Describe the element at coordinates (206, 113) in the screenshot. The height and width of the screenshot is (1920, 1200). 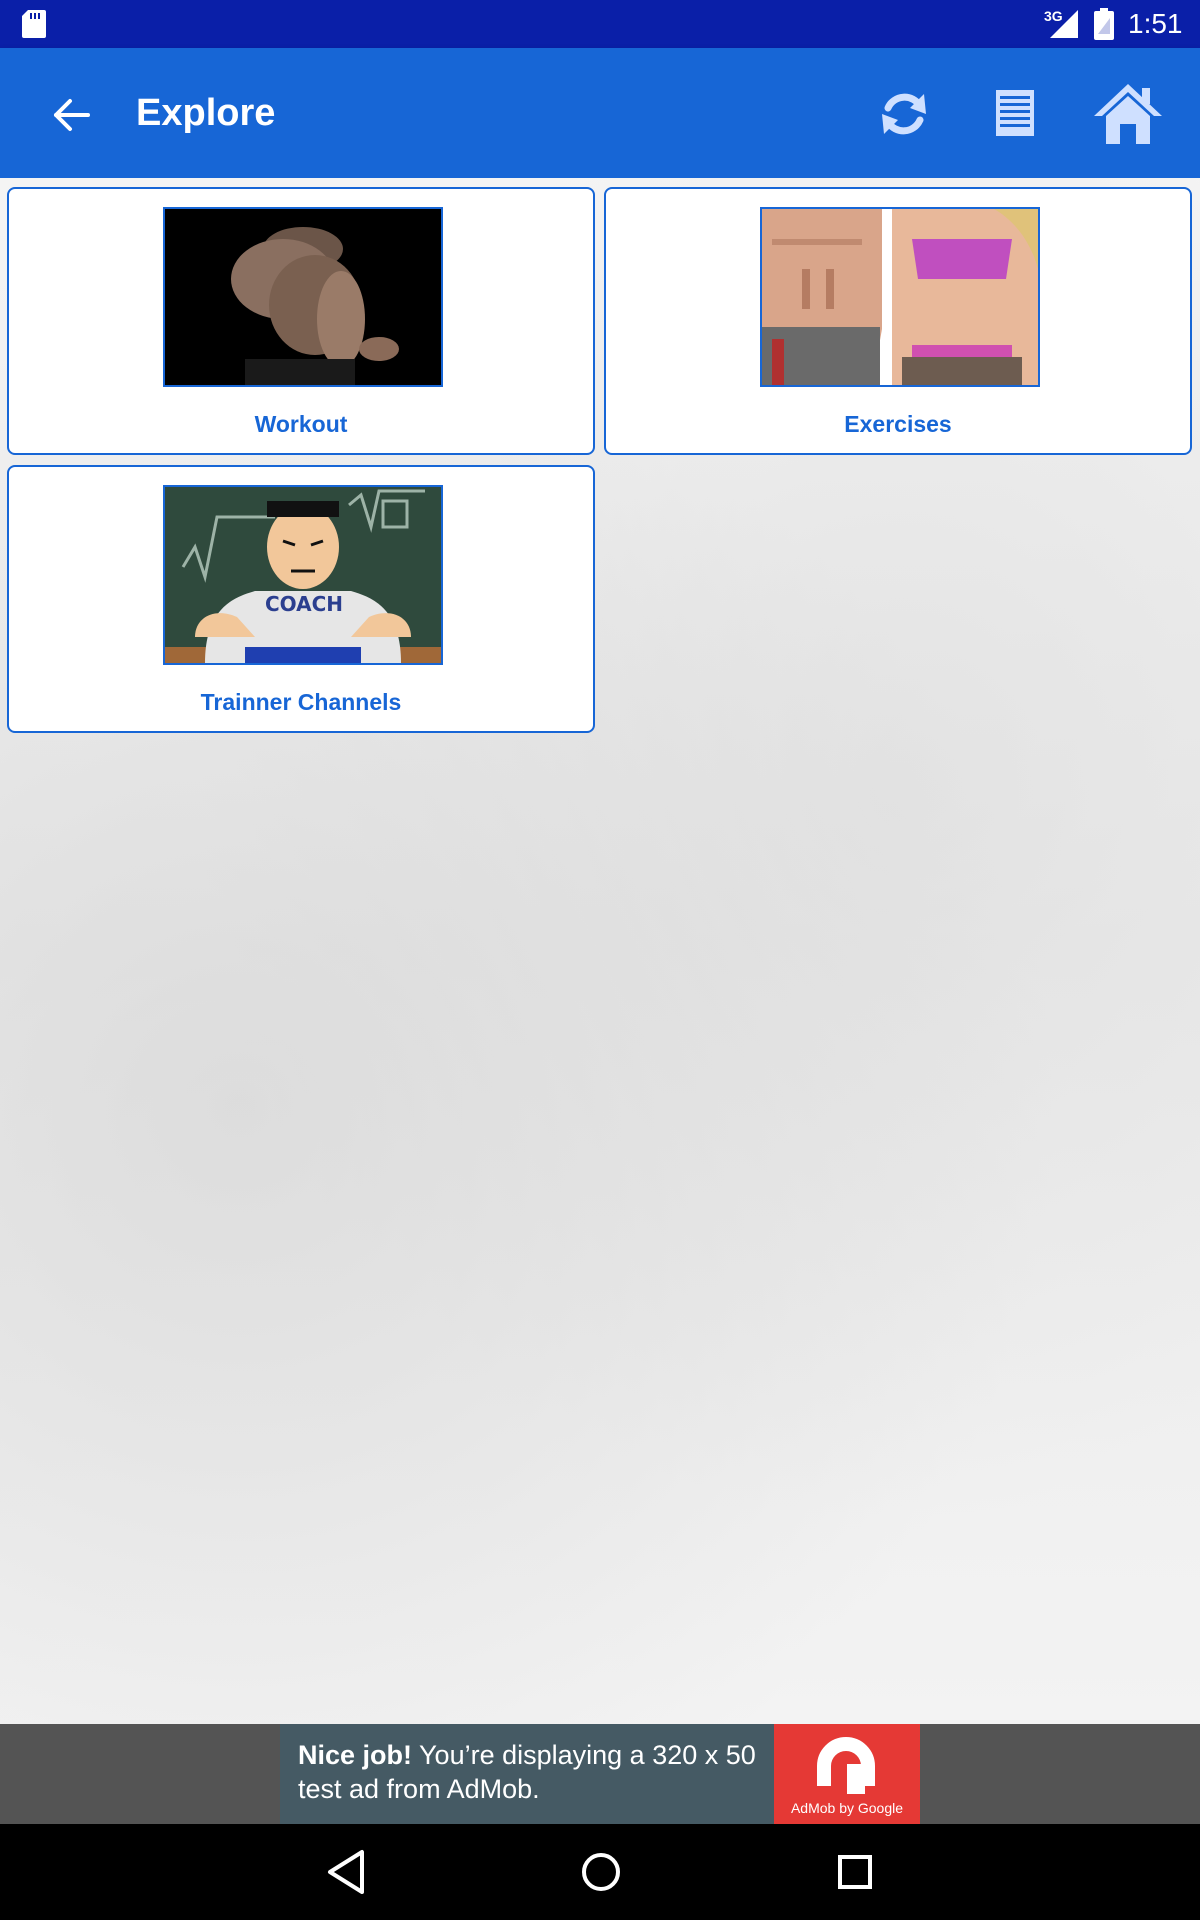
I see `page-title: Explore` at that location.